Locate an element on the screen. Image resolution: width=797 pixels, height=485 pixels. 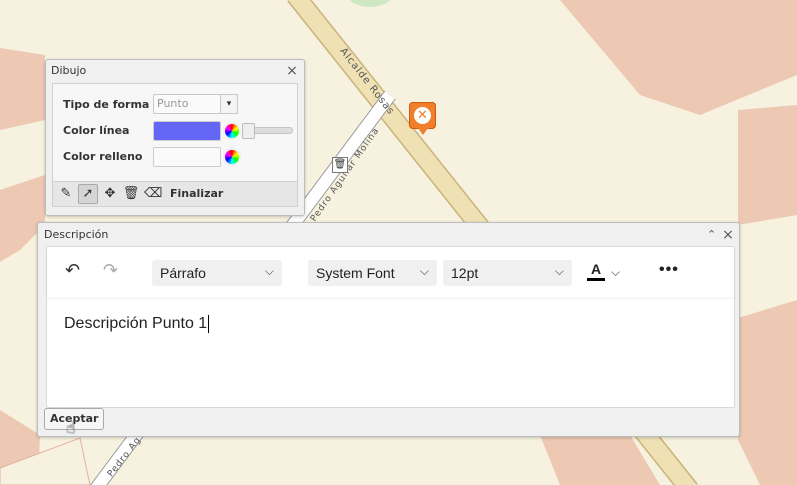
close-marker-icon: ✕ is located at coordinates (422, 115).